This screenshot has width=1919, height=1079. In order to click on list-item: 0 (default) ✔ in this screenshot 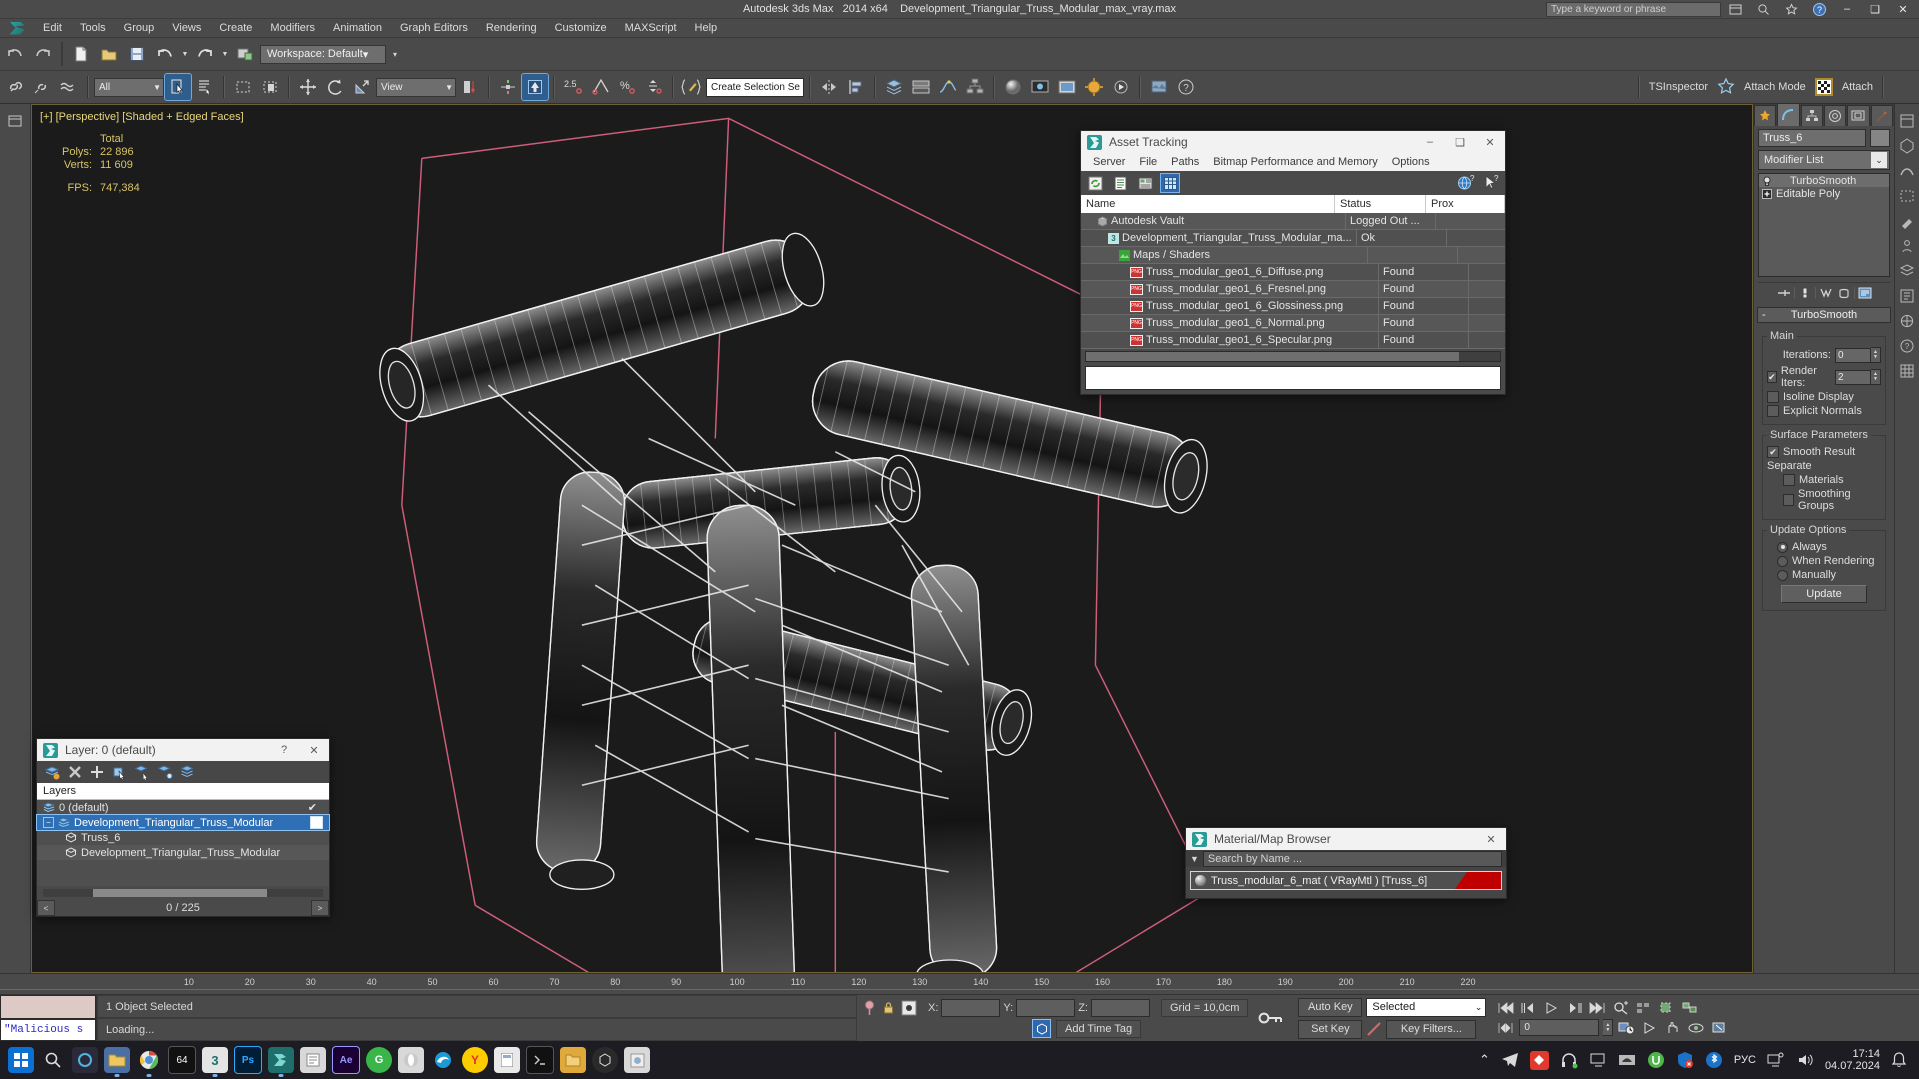, I will do `click(183, 807)`.